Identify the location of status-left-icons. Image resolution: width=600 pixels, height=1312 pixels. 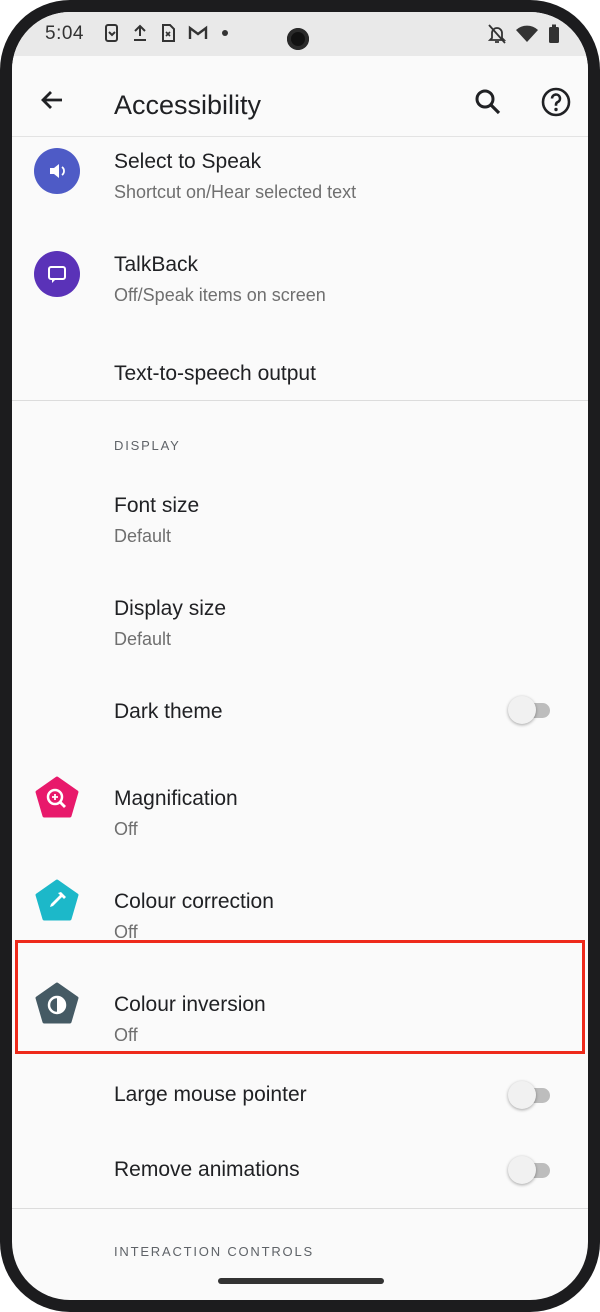
(167, 33).